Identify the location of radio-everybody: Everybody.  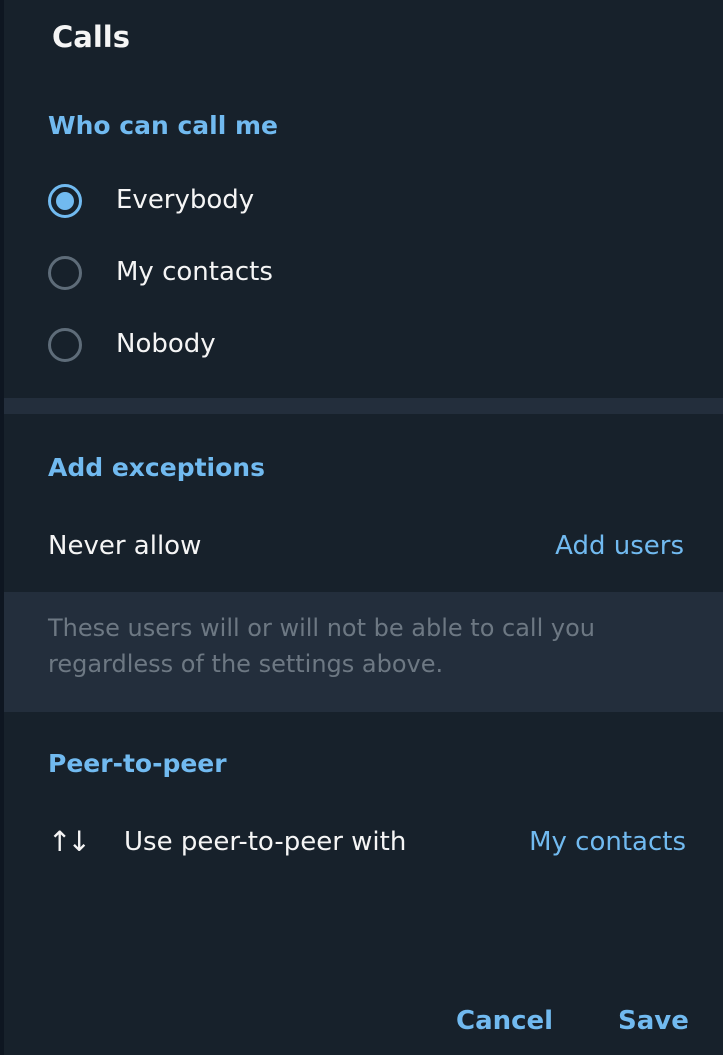
(368, 204).